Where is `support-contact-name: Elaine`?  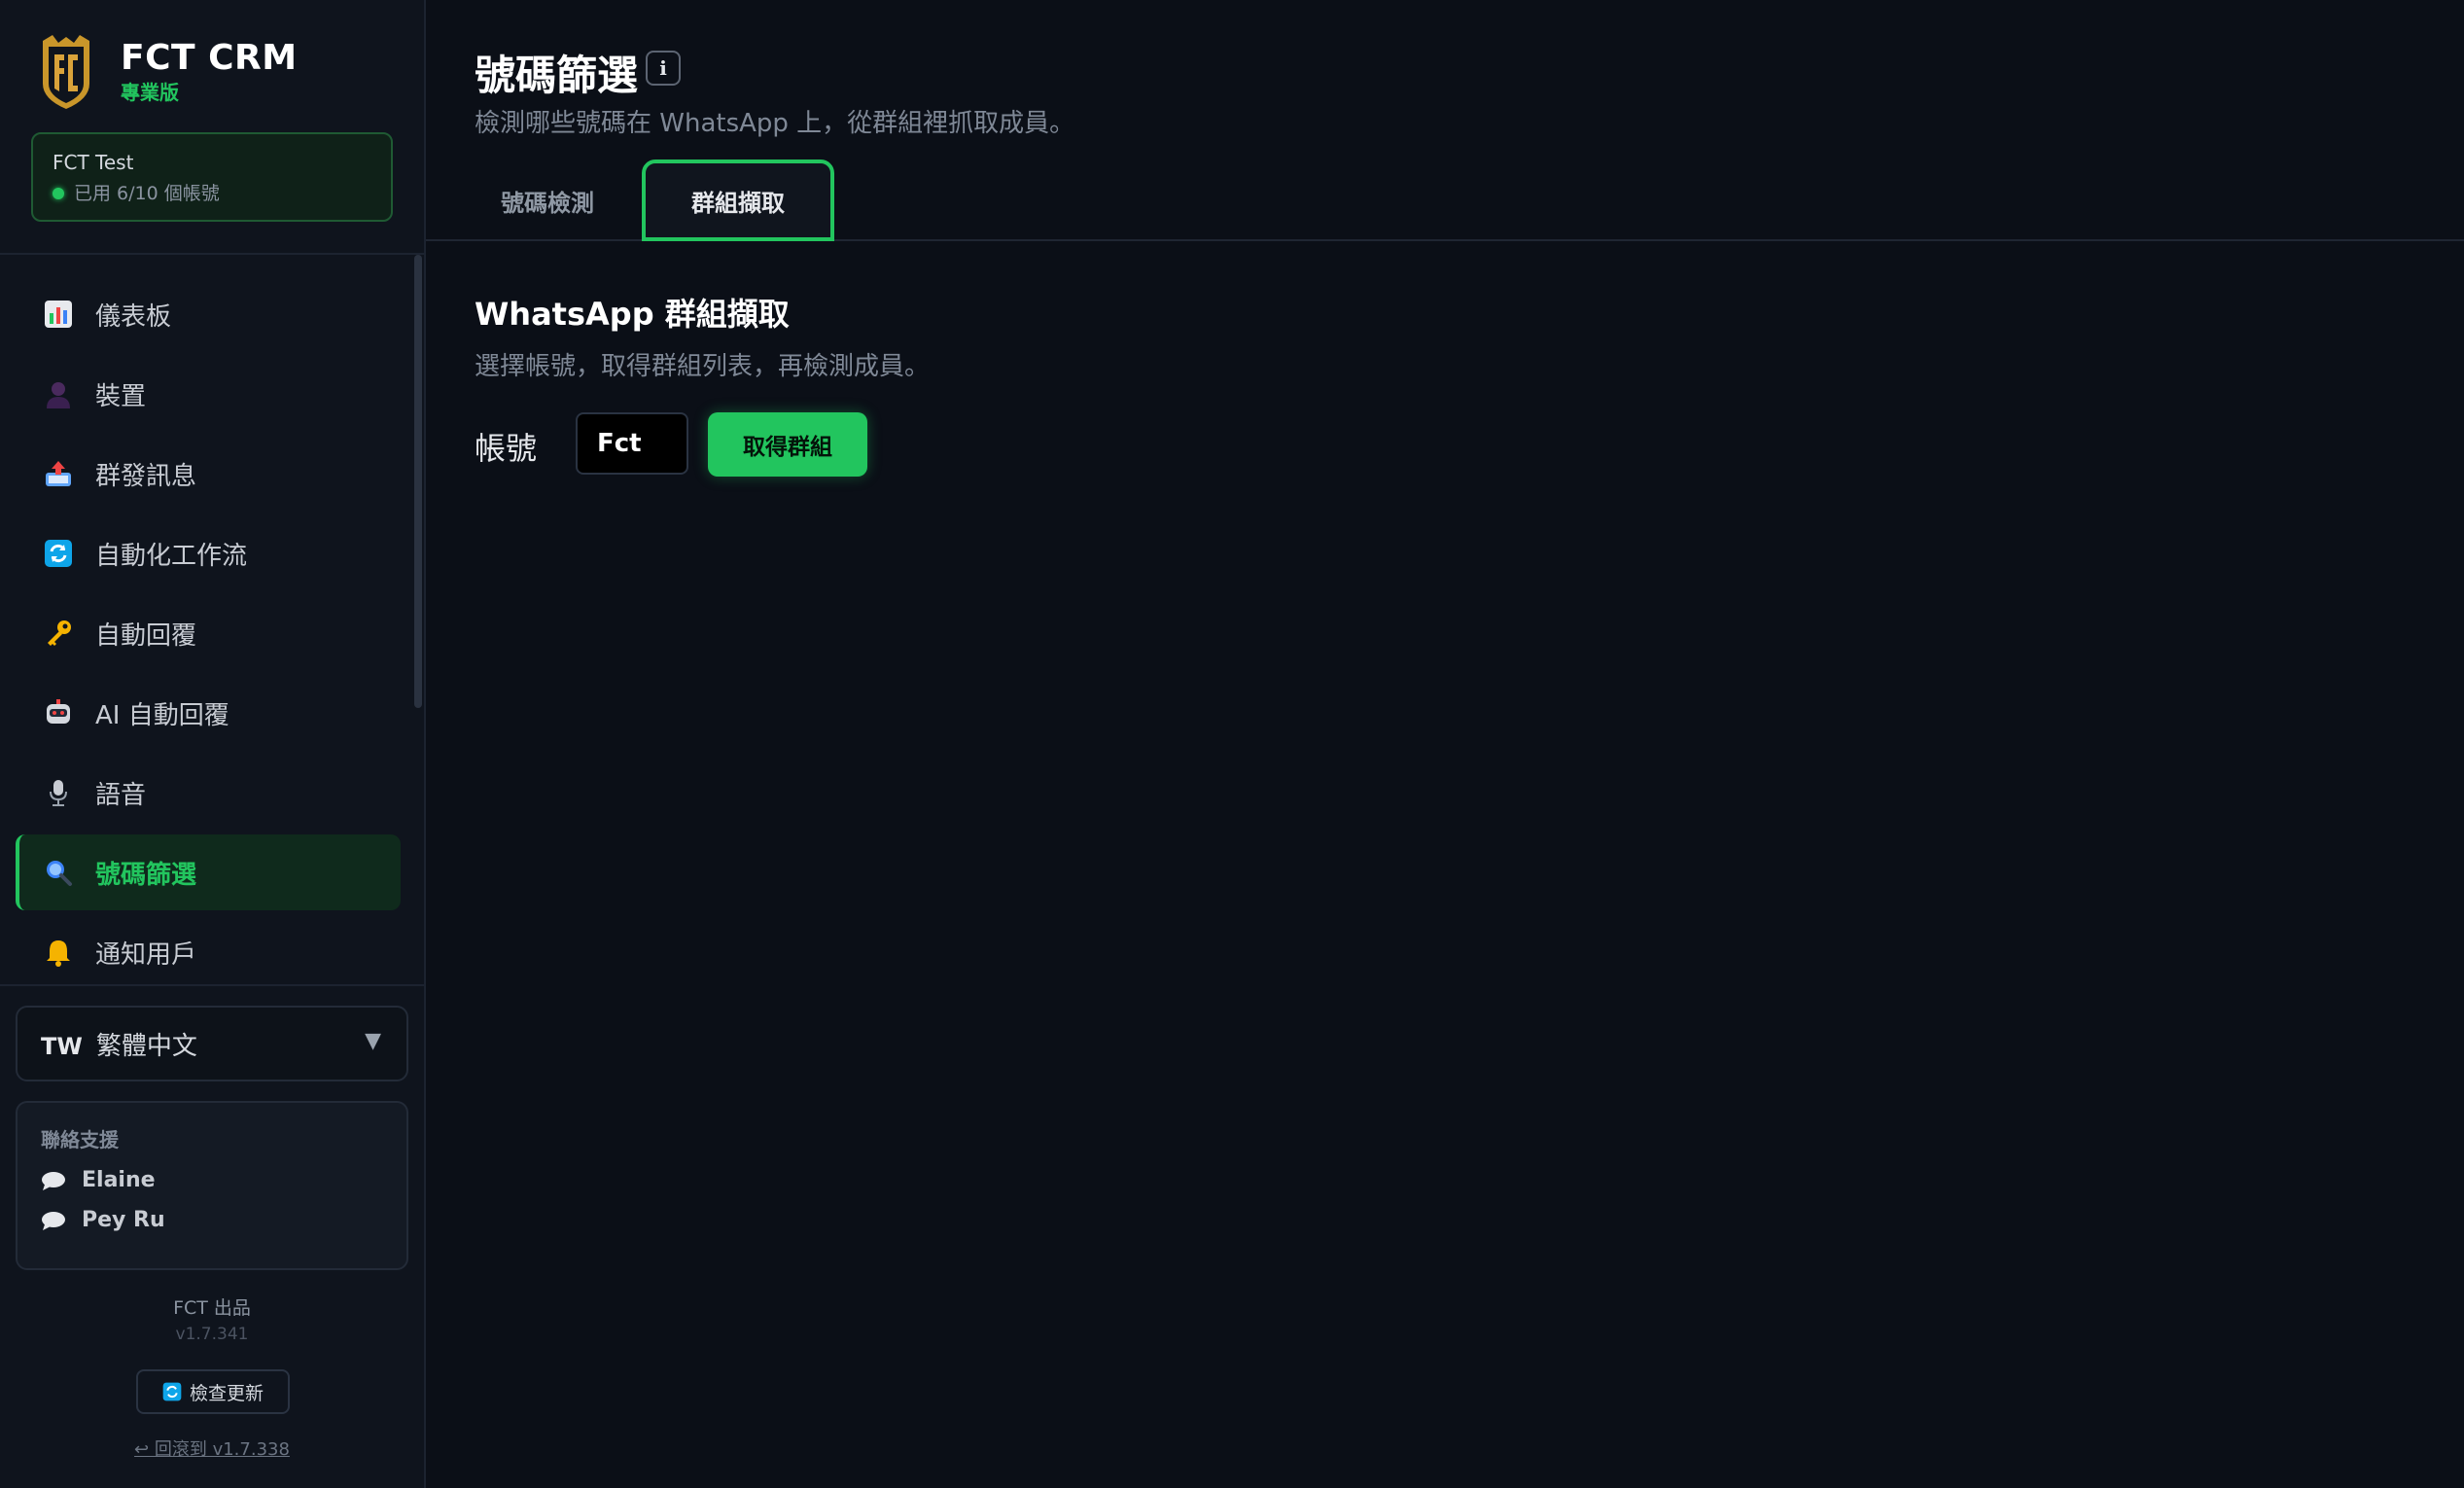
support-contact-name: Elaine is located at coordinates (119, 1180).